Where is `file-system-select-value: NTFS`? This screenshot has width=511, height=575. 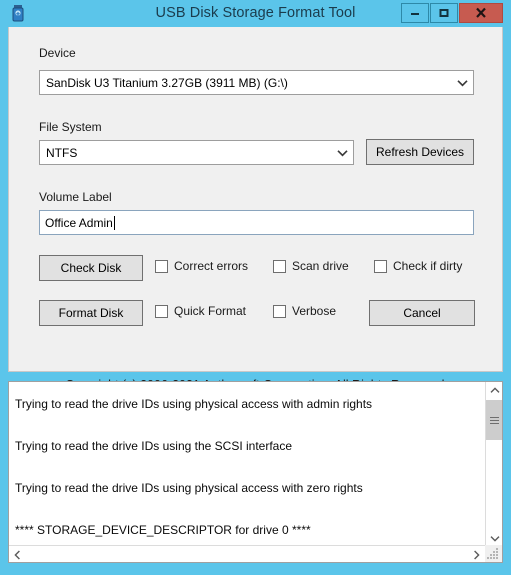
file-system-select-value: NTFS is located at coordinates (62, 152).